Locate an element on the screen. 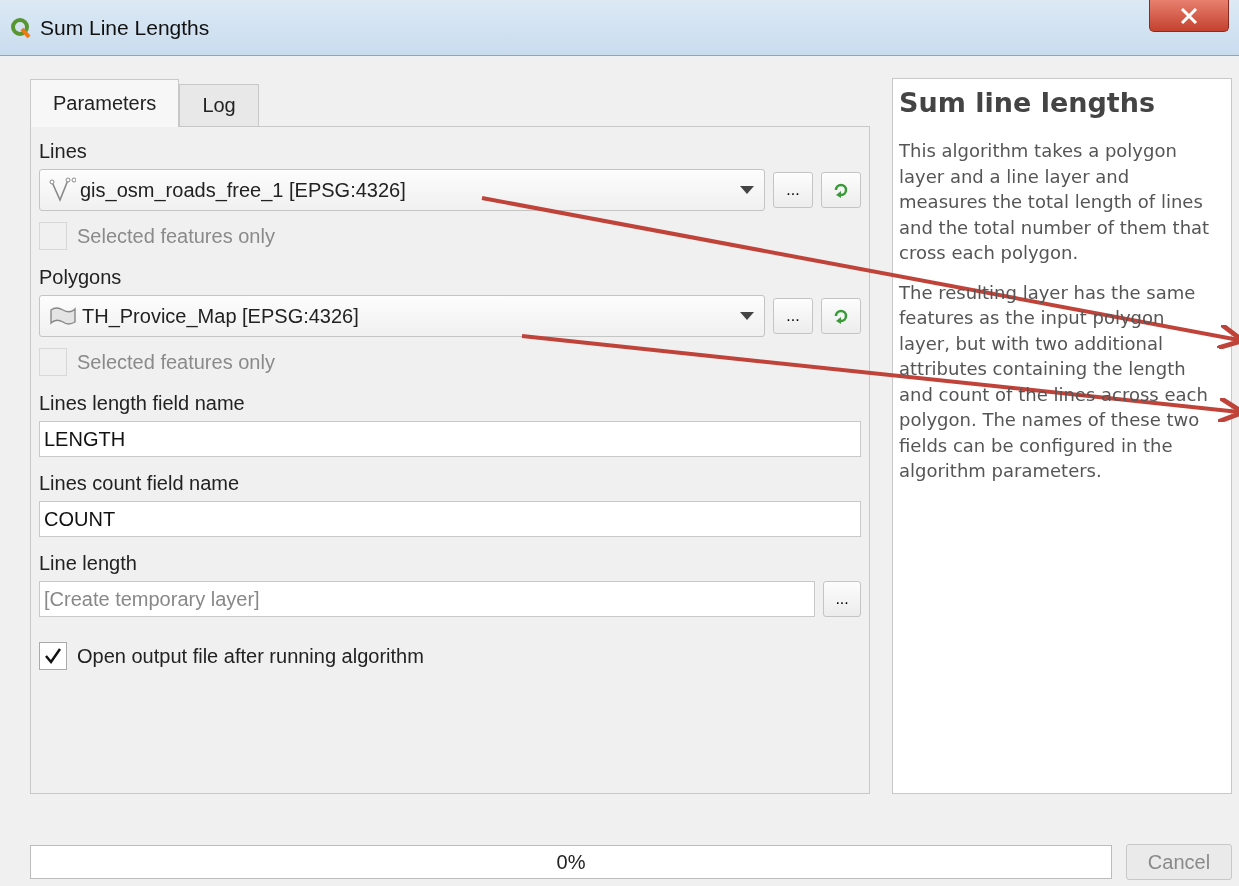 The height and width of the screenshot is (886, 1239). checkbox is located at coordinates (53, 656).